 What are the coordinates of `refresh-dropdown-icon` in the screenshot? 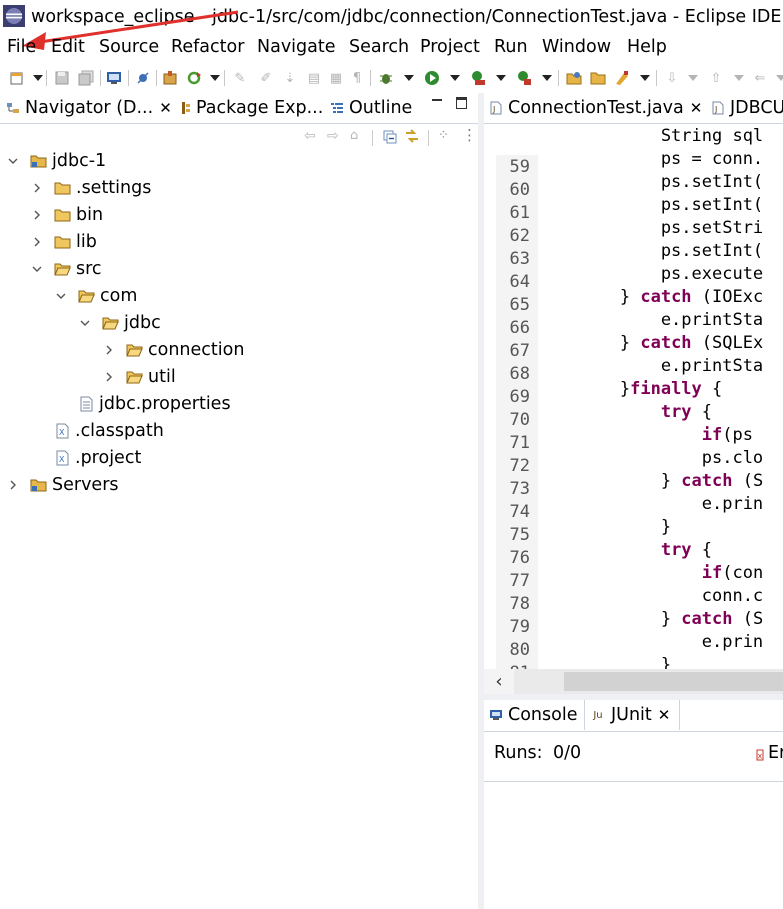 It's located at (215, 78).